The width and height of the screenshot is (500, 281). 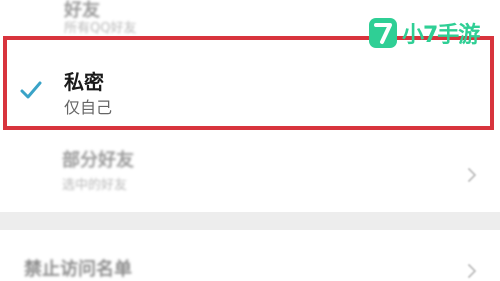 I want to click on seven-logo-icon, so click(x=383, y=33).